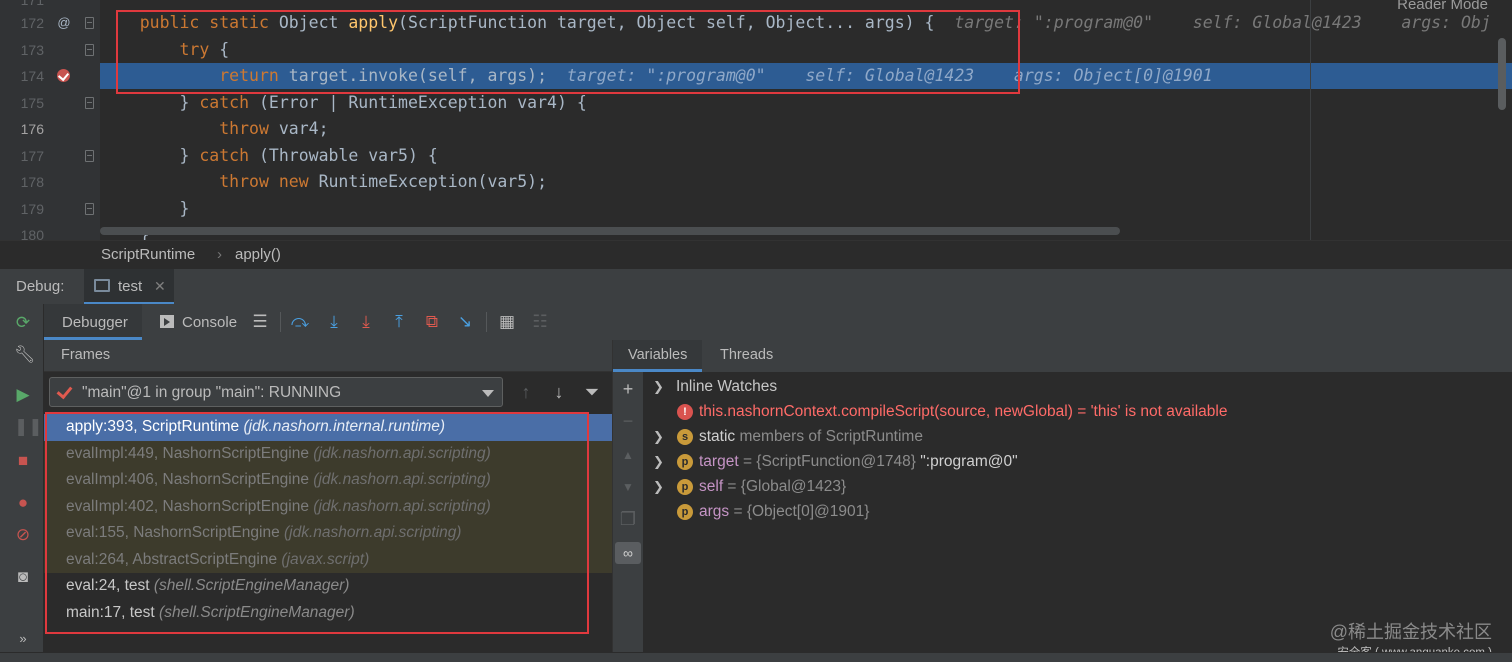 This screenshot has width=1512, height=662. Describe the element at coordinates (23, 323) in the screenshot. I see `rerun-icon: ⟳` at that location.